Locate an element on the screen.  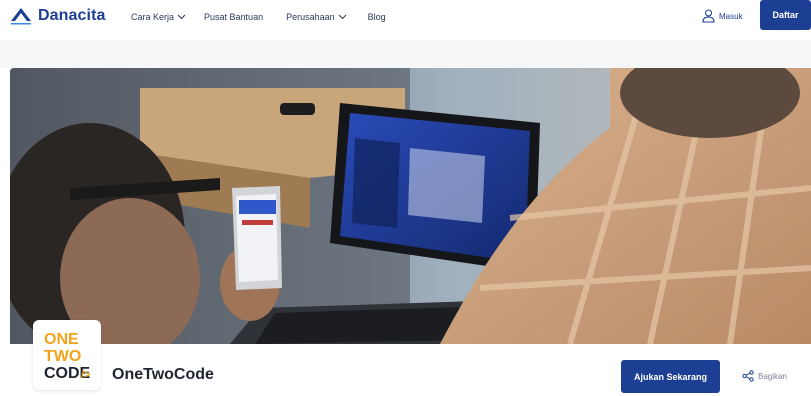
logo-suffix: /> is located at coordinates (85, 375).